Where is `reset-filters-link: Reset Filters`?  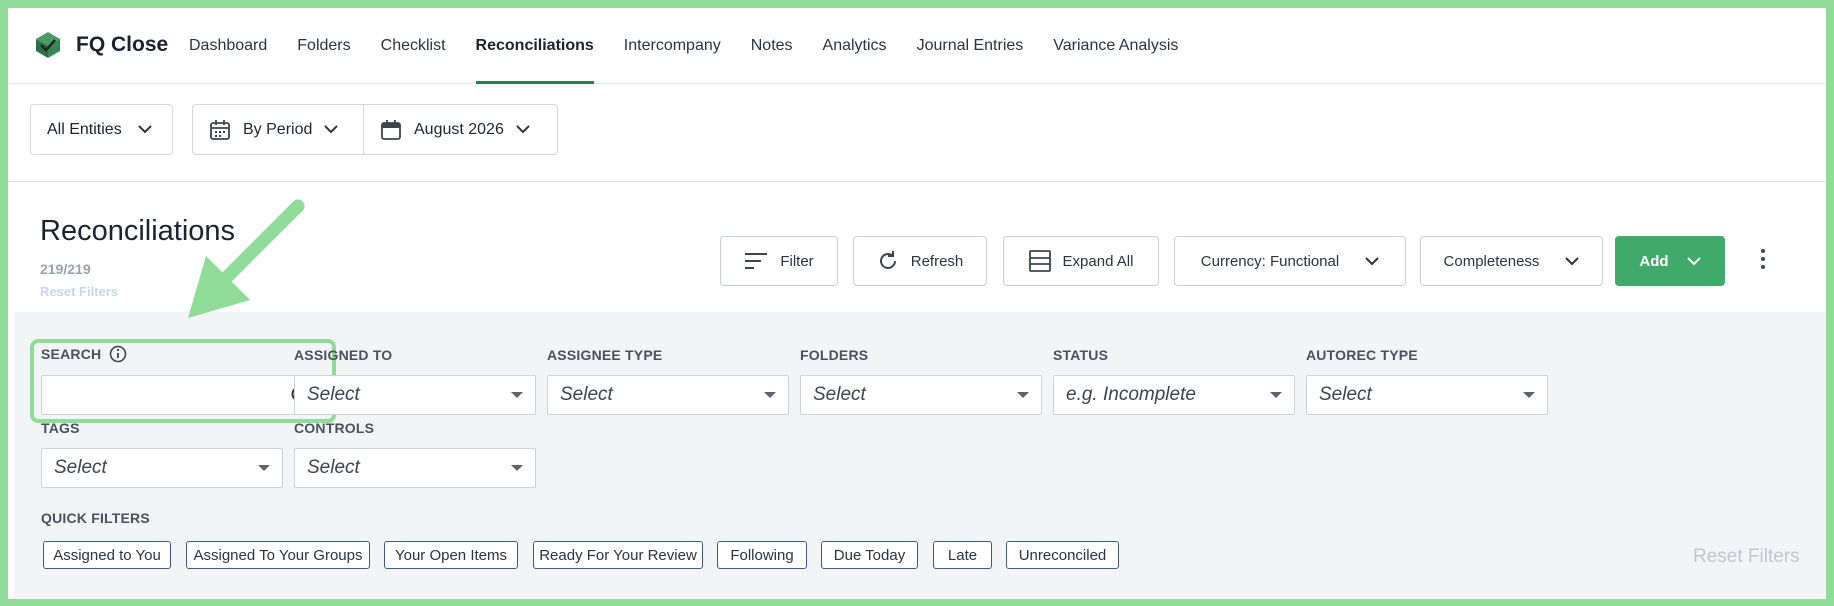 reset-filters-link: Reset Filters is located at coordinates (79, 291).